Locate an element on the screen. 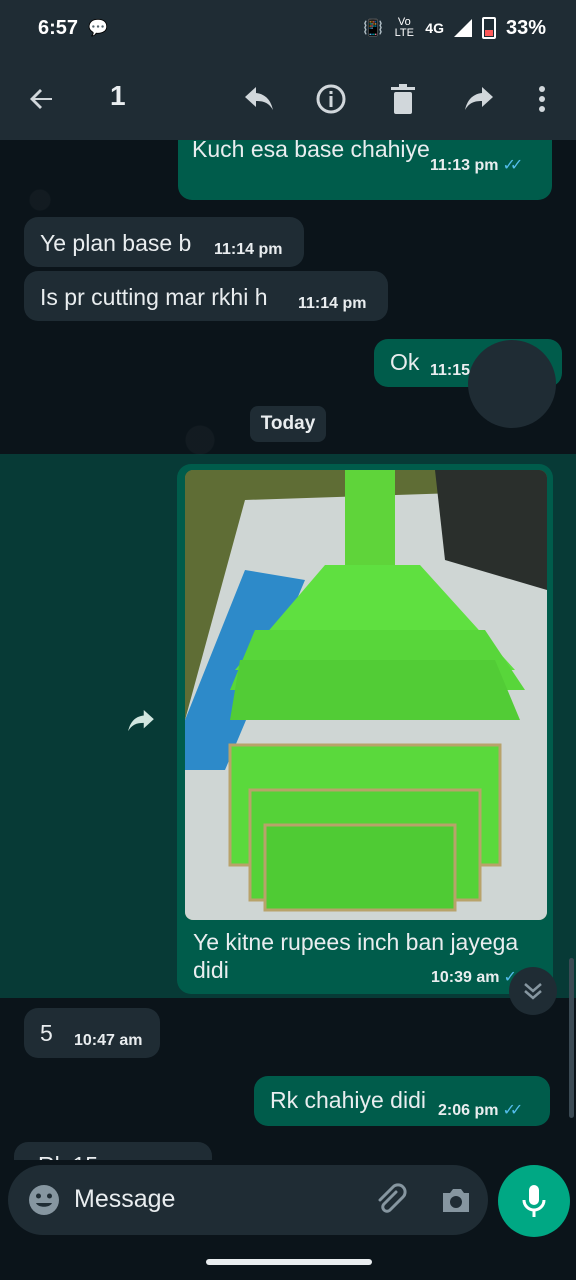  signal-icon is located at coordinates (462, 28).